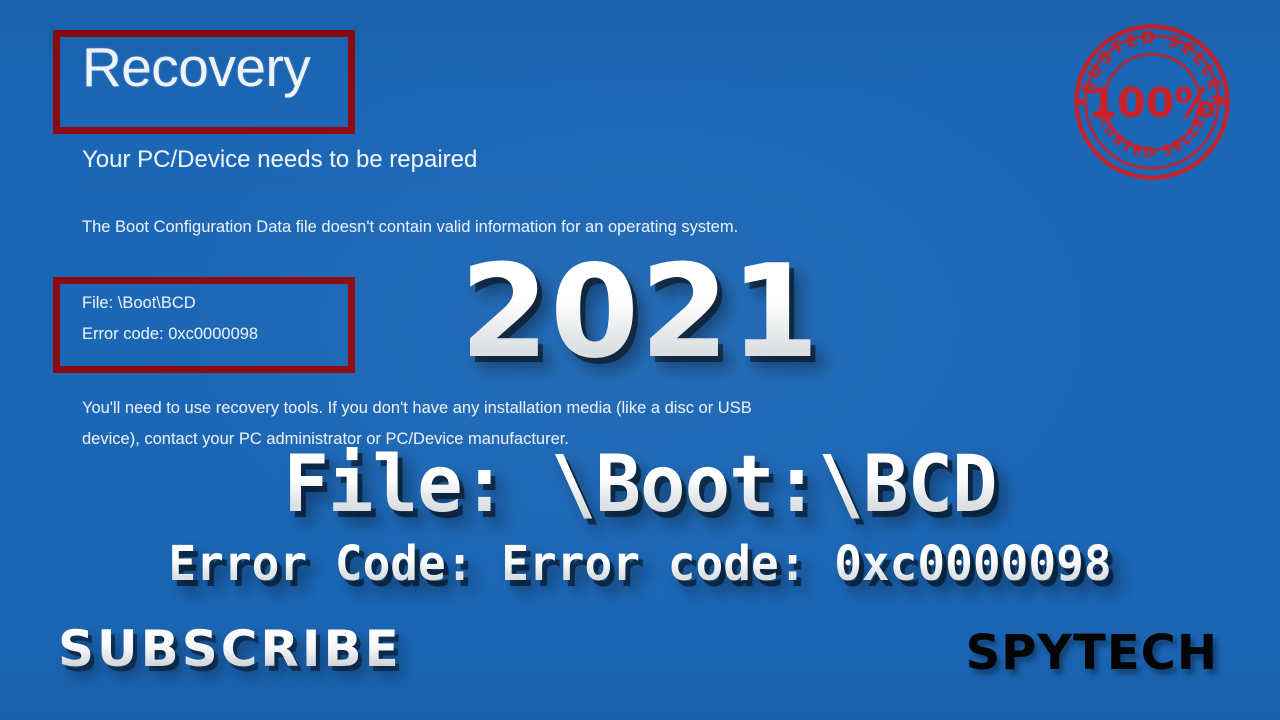  I want to click on subscribe-call-to-action: SUBSCRIBE, so click(230, 649).